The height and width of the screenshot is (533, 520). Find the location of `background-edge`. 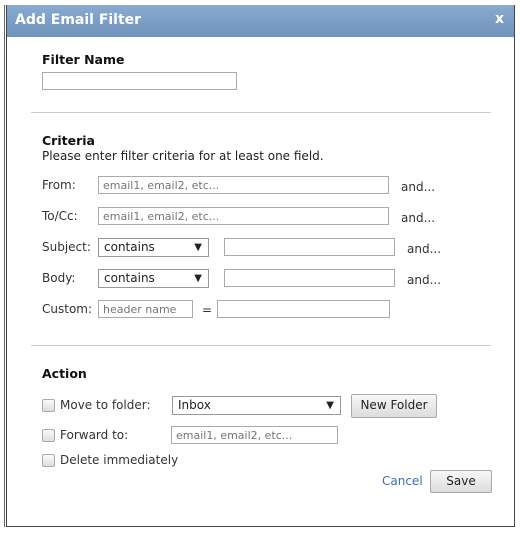

background-edge is located at coordinates (4, 266).